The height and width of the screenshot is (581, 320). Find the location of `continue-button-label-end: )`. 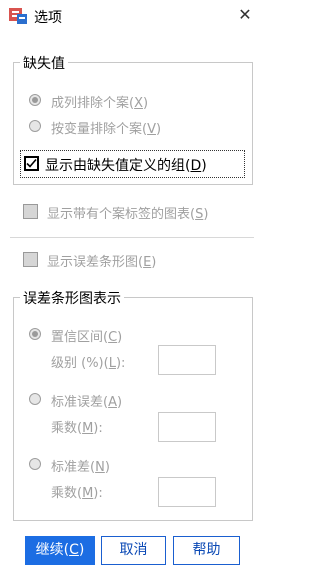

continue-button-label-end: ) is located at coordinates (81, 550).